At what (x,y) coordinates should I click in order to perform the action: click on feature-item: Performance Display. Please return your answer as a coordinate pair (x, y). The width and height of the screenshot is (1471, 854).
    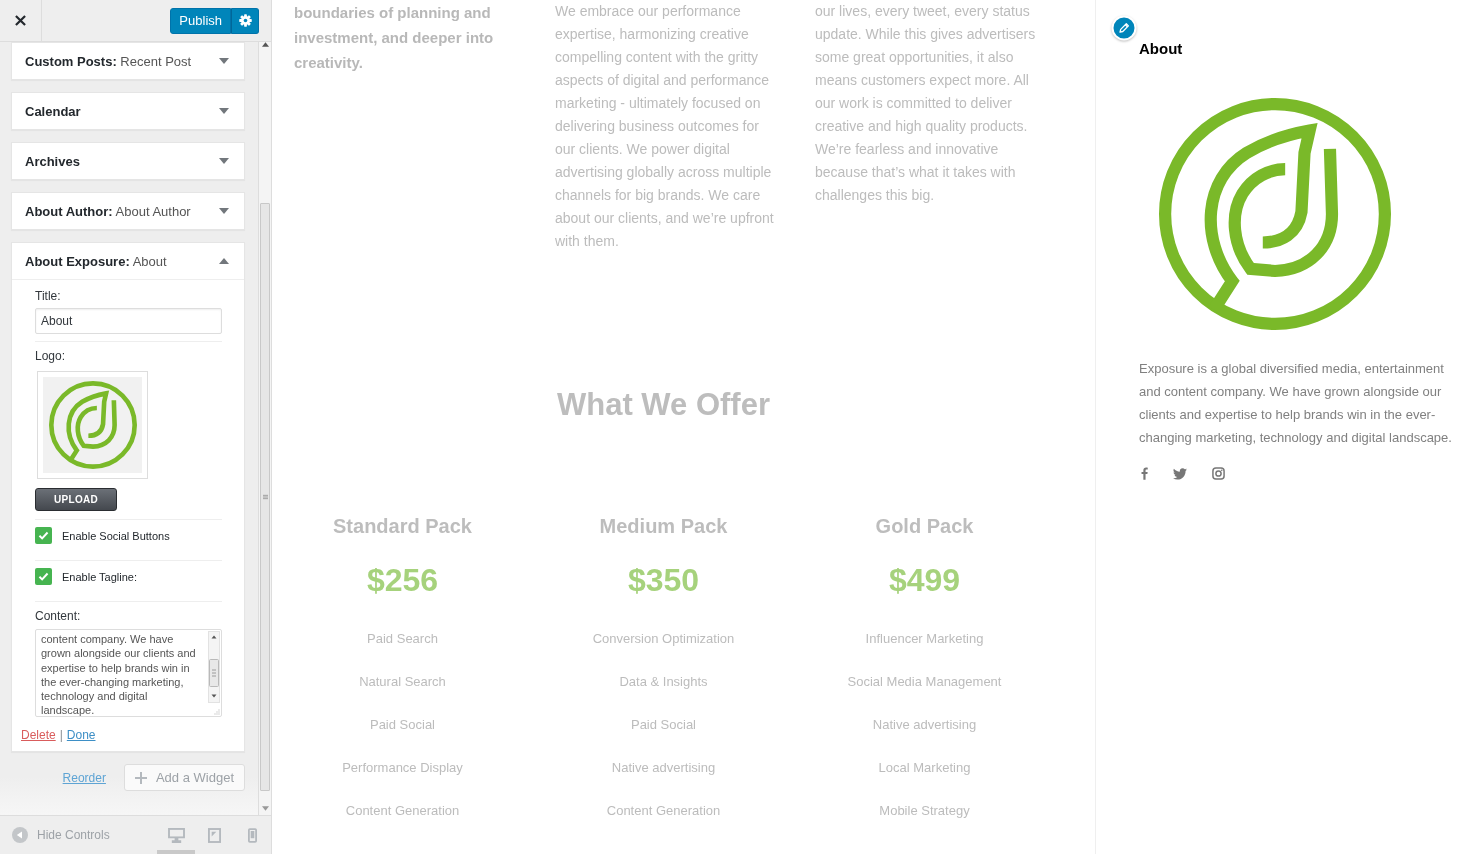
    Looking at the image, I should click on (402, 768).